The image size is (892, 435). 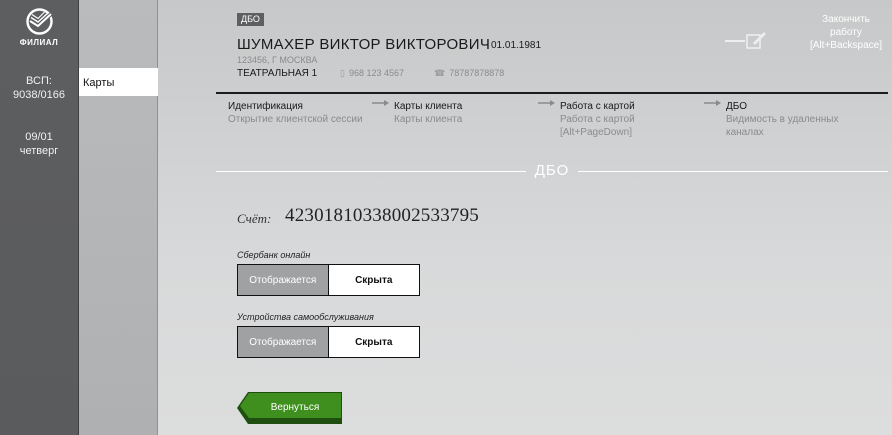 I want to click on step-subtitle: Открытие клиентской сессии, so click(x=295, y=119).